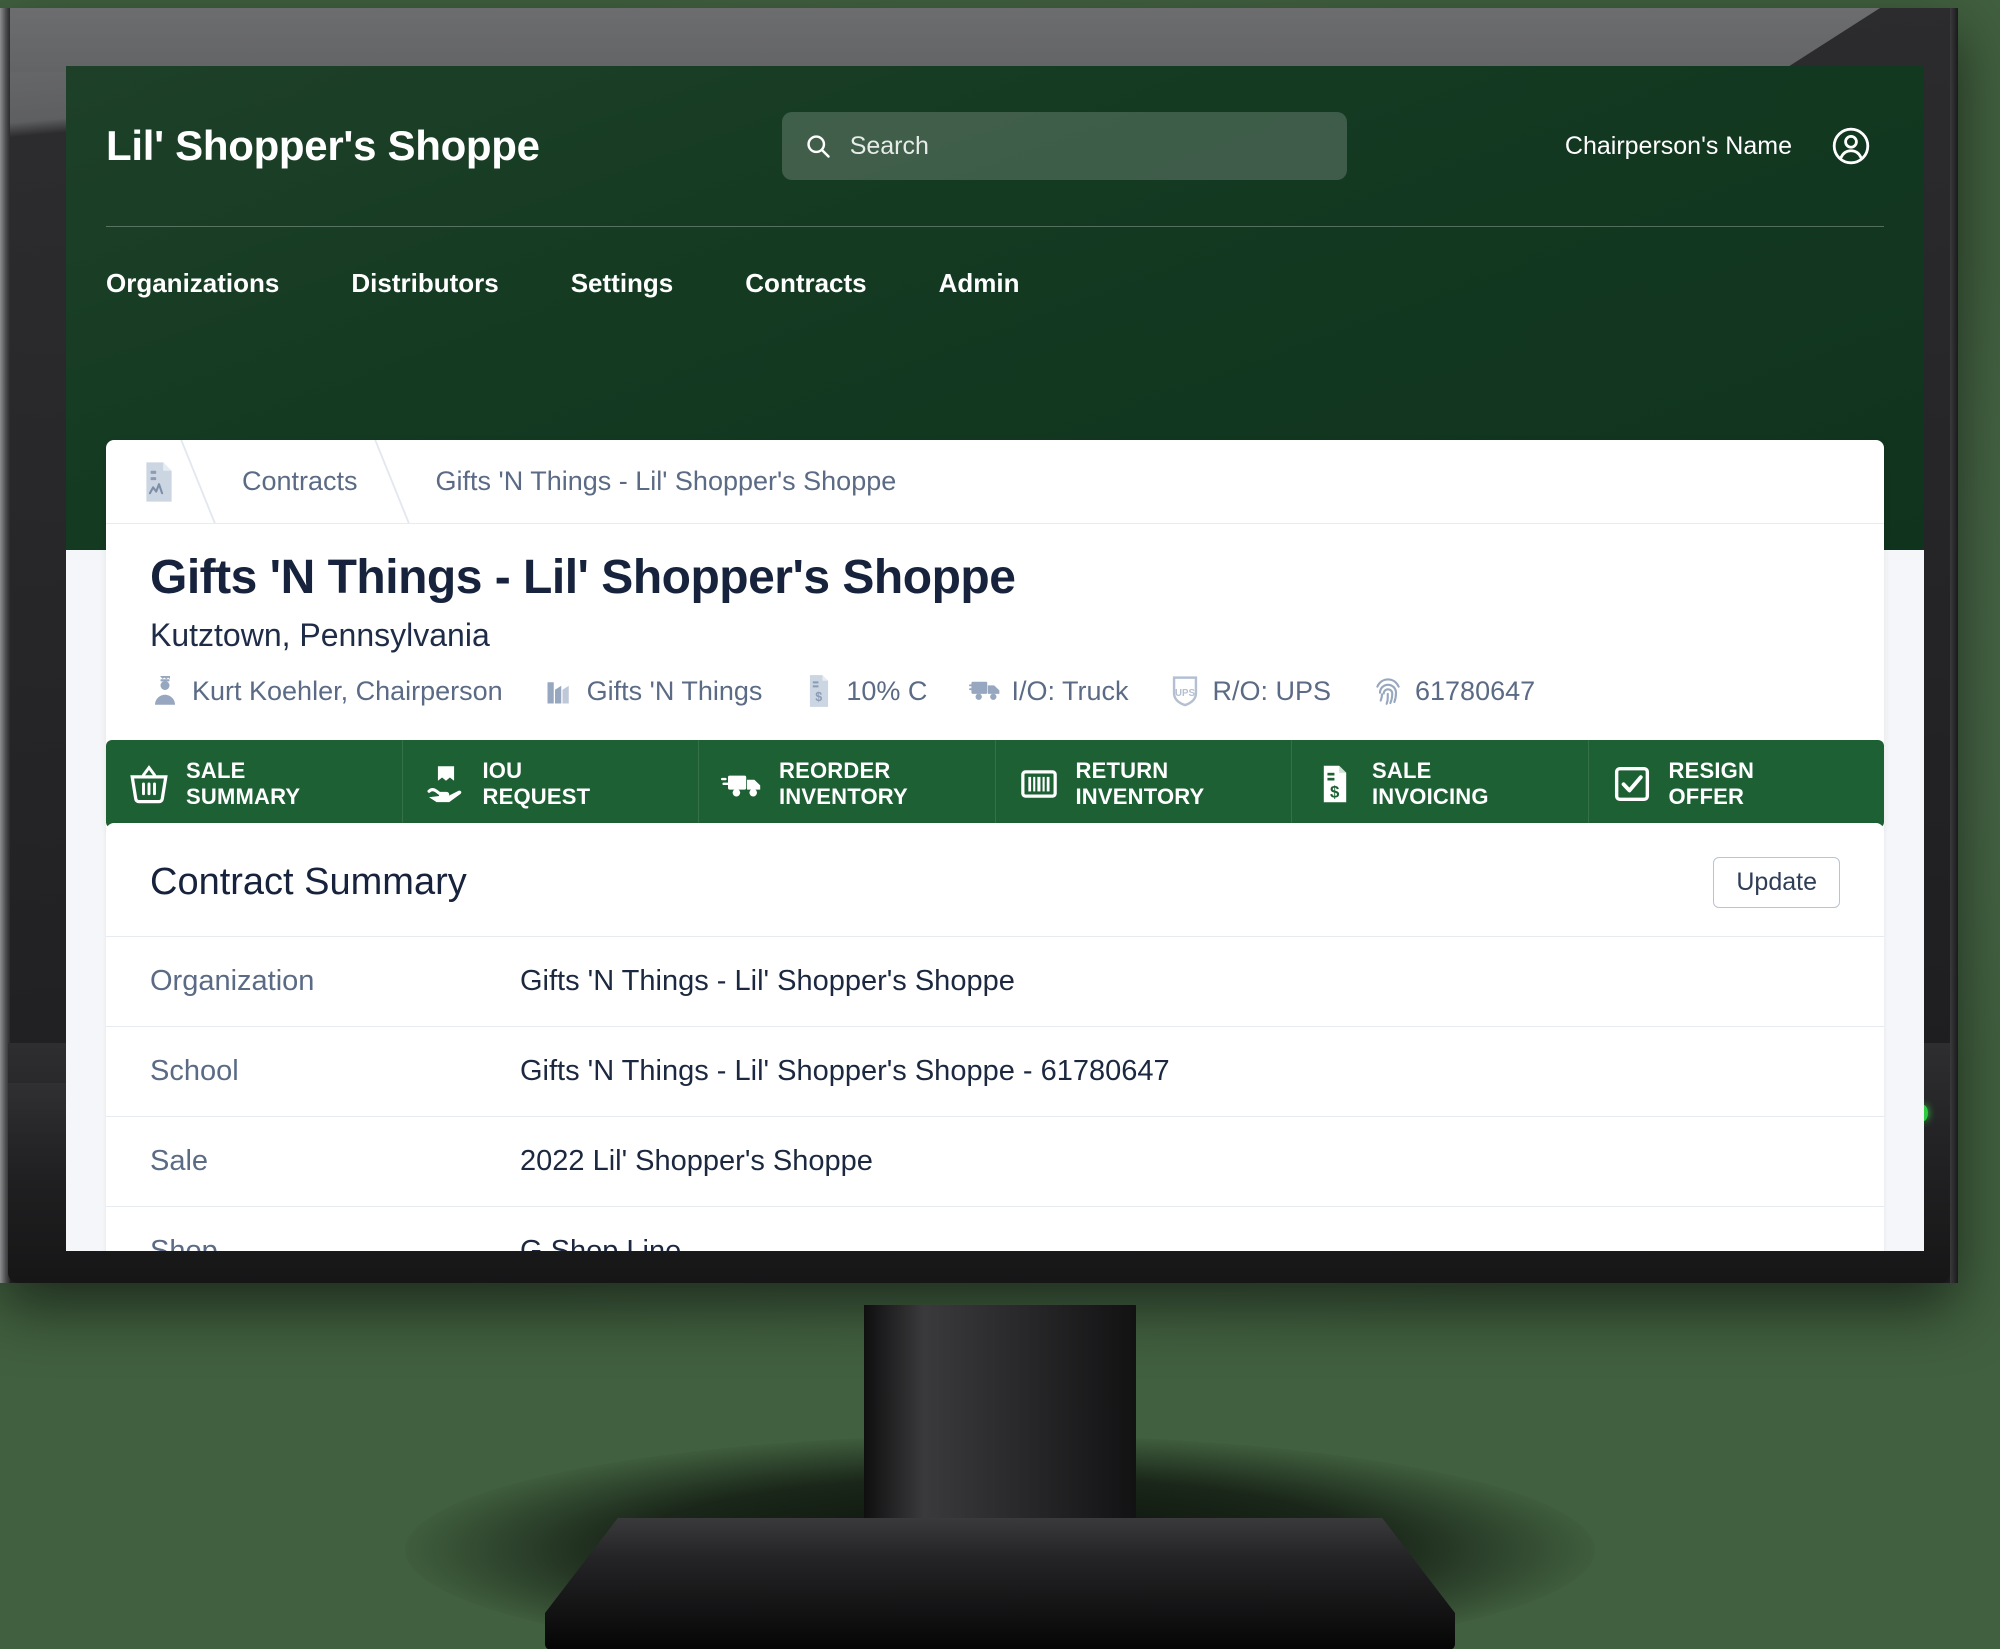  I want to click on meta-chairperson: Kurt Koehler, Chairperson, so click(326, 691).